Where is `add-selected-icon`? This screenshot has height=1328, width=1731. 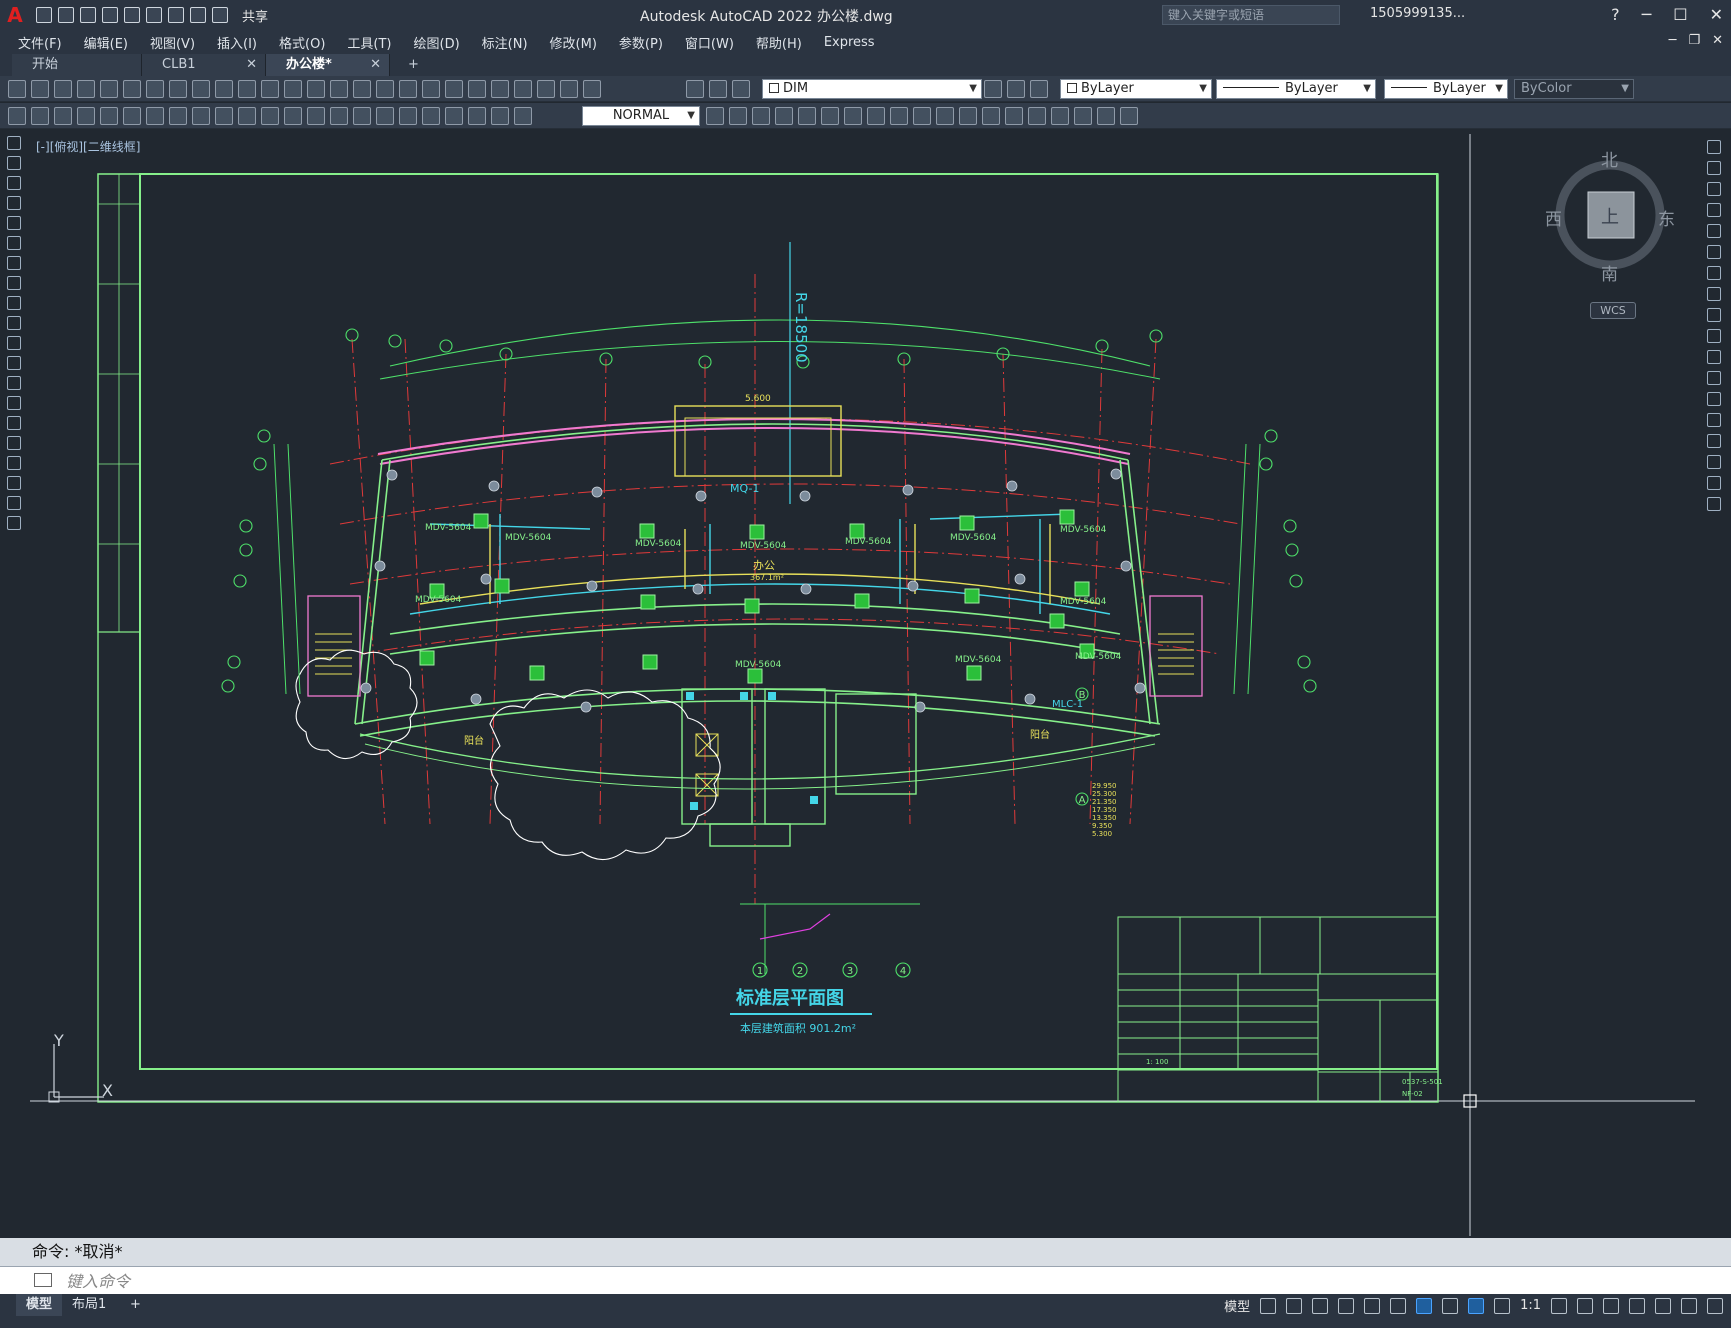
add-selected-icon is located at coordinates (14, 523).